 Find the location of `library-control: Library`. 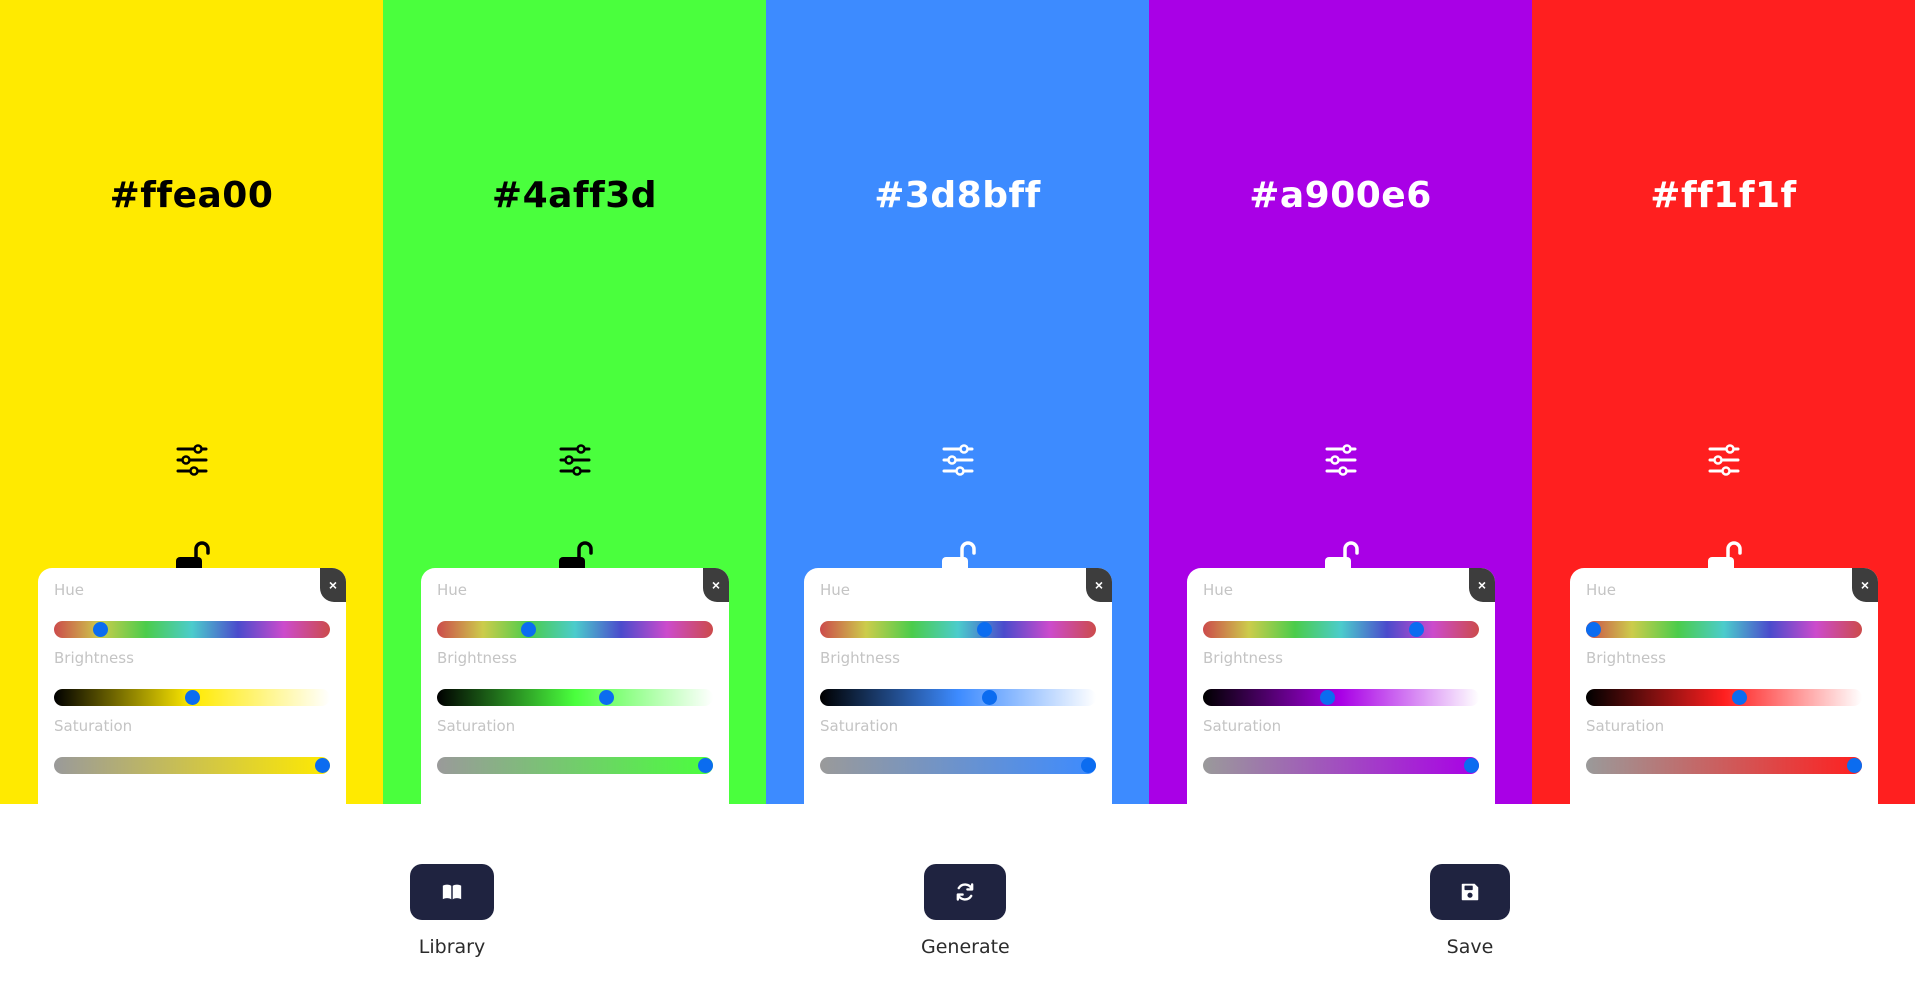

library-control: Library is located at coordinates (452, 911).